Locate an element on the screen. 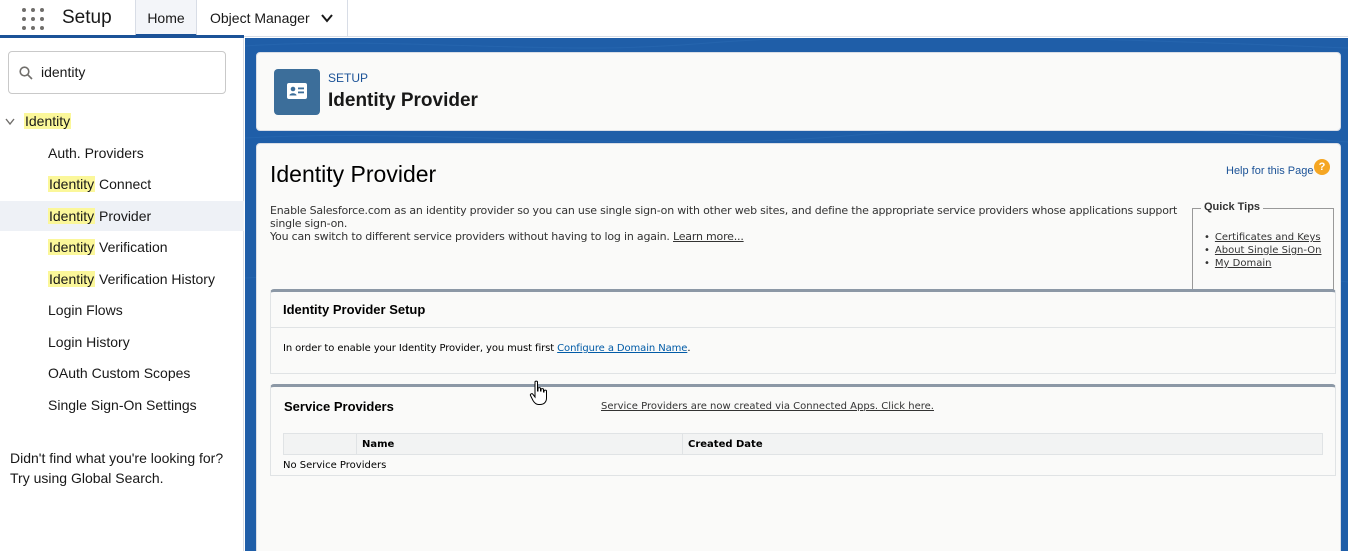 The width and height of the screenshot is (1348, 551). global-header: Setup Home Object Manager is located at coordinates (674, 18).